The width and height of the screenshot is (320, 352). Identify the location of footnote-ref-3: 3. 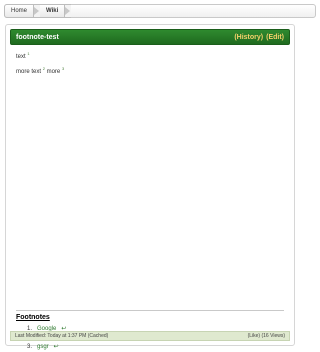
(63, 68).